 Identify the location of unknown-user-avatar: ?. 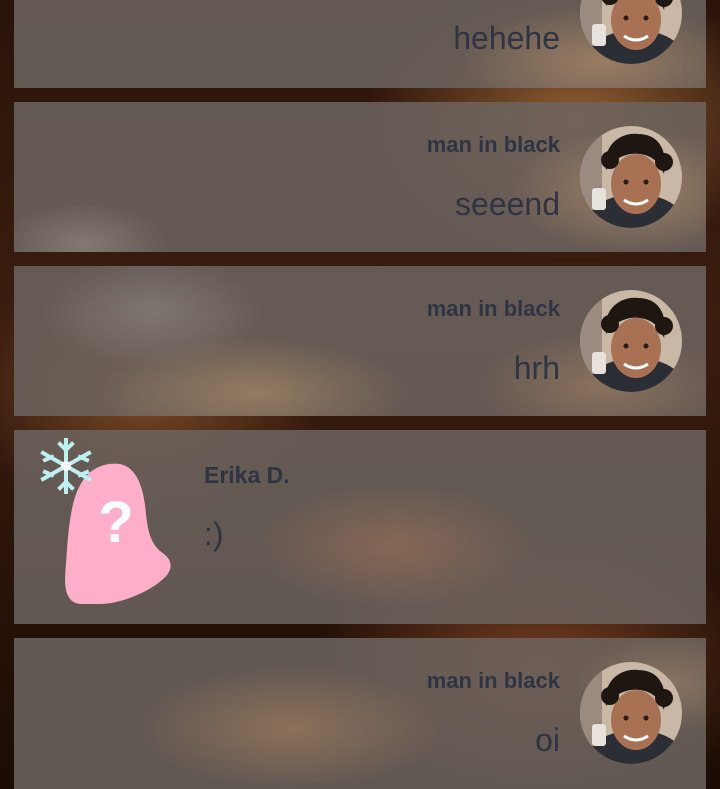
(109, 519).